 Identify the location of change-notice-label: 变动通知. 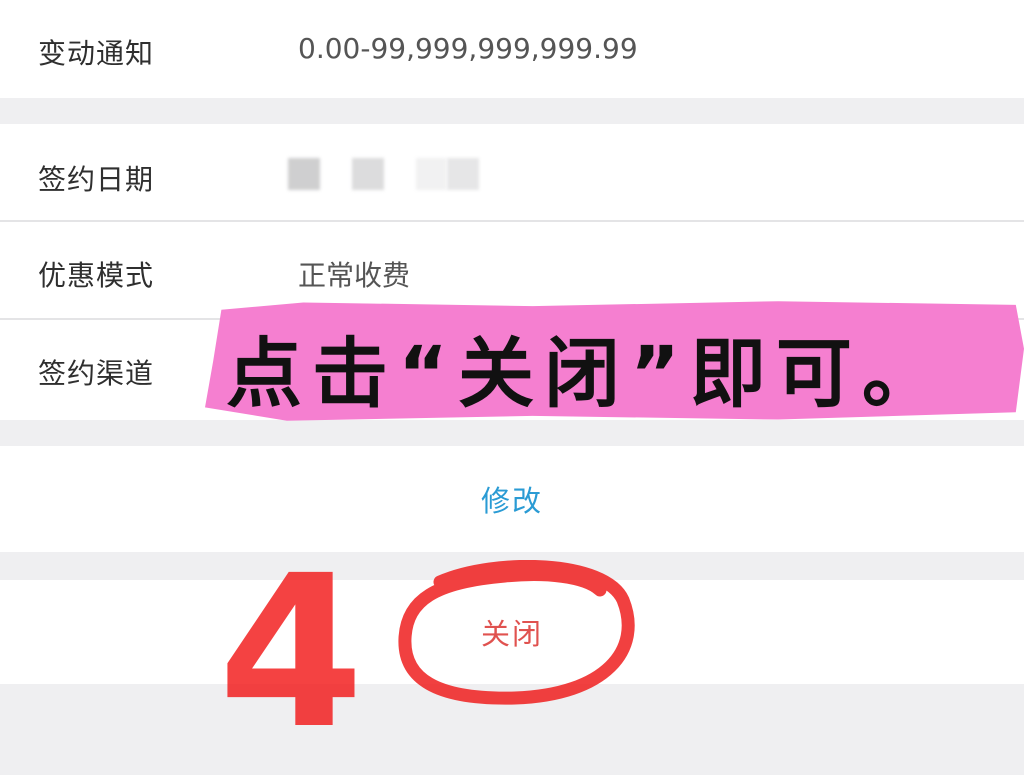
(96, 53).